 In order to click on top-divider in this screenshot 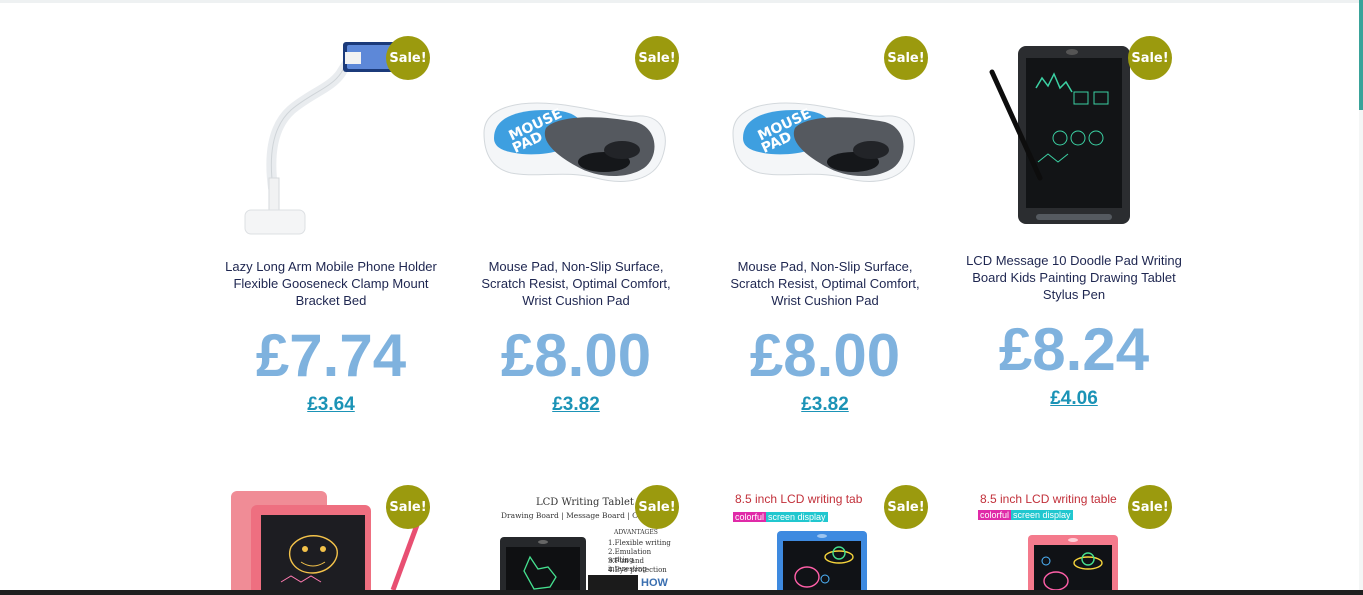, I will do `click(681, 1)`.